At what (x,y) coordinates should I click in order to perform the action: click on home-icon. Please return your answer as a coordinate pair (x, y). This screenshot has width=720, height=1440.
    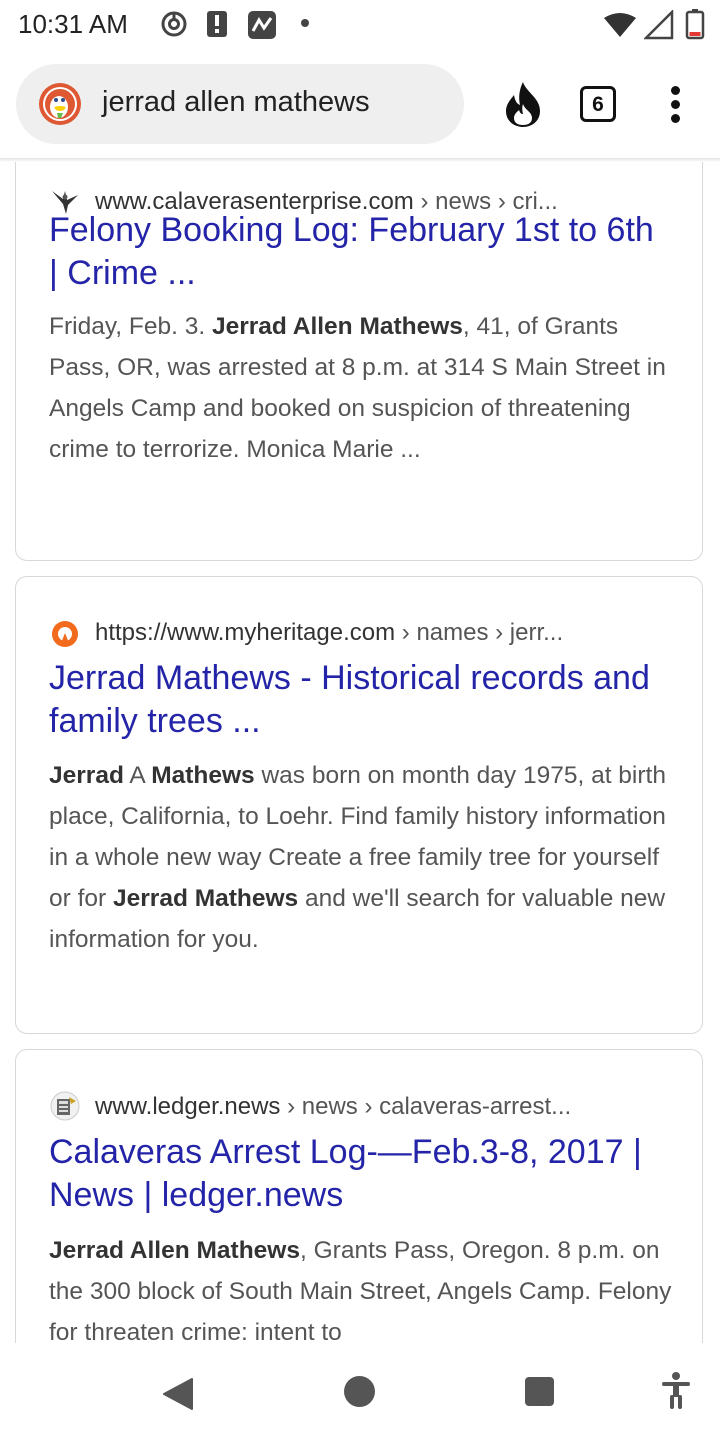
    Looking at the image, I should click on (359, 1391).